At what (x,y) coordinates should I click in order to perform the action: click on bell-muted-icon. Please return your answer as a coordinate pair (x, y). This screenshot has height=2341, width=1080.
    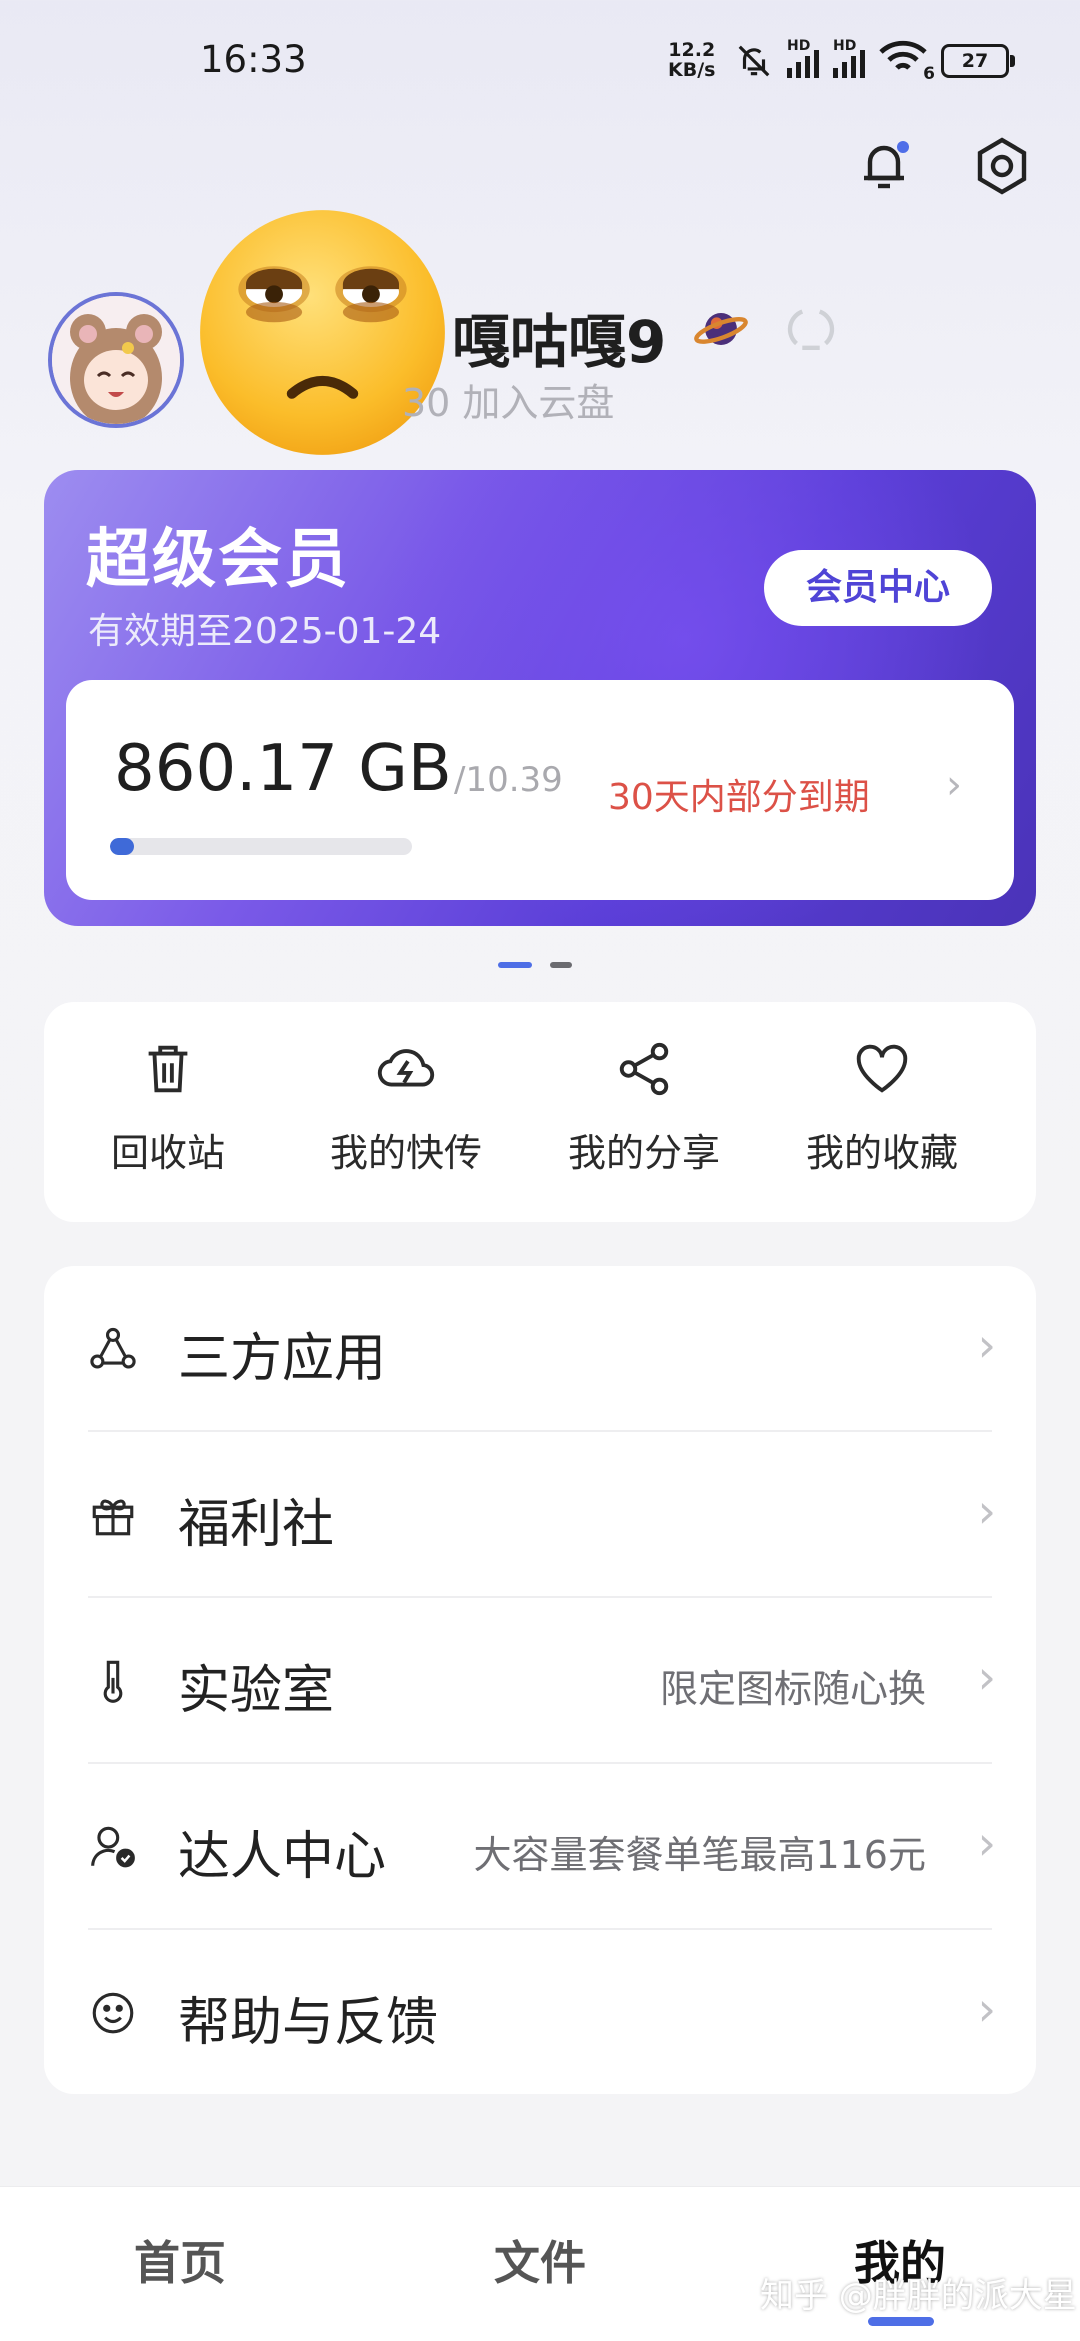
    Looking at the image, I should click on (754, 61).